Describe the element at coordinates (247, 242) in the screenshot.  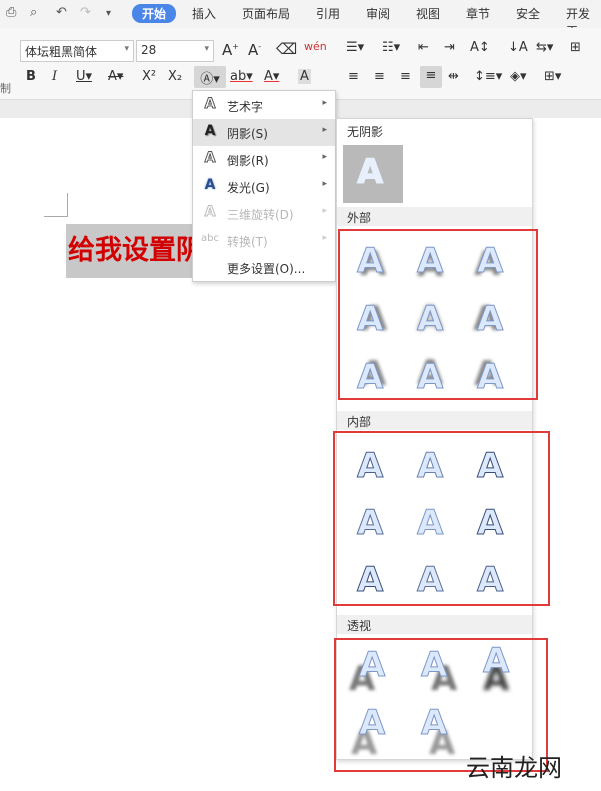
I see `menu-item-label: 转换(T)` at that location.